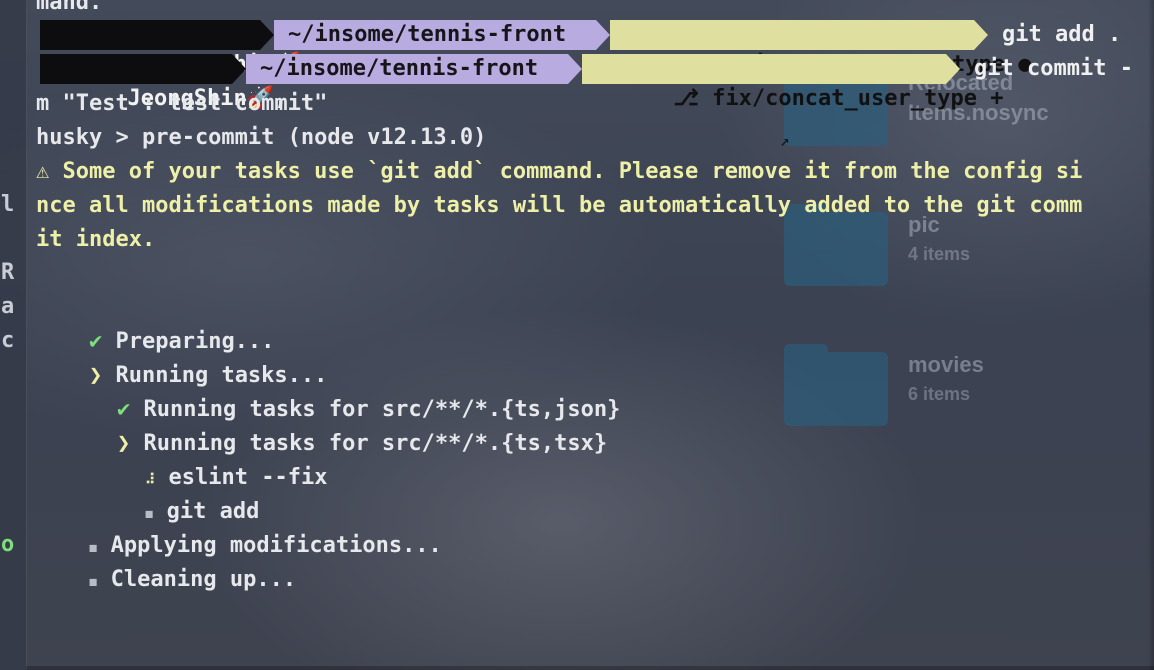 The width and height of the screenshot is (1154, 670). I want to click on prompt-user-segment: JeongShin🚀,, so click(163, 82).